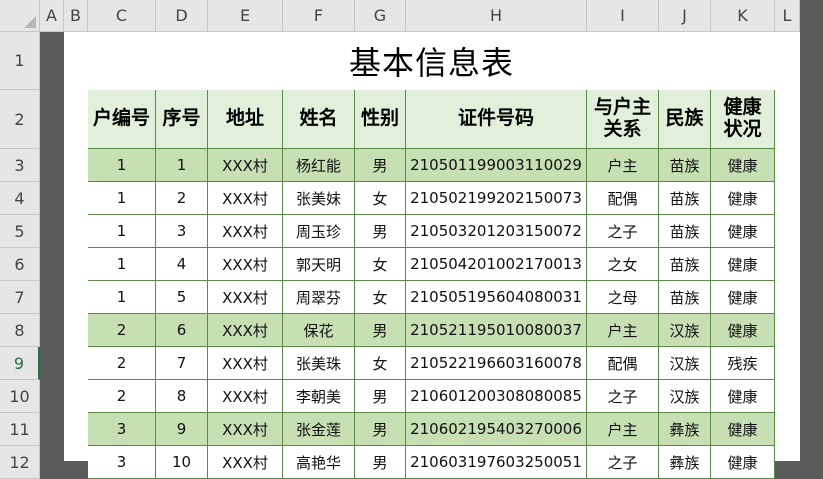  Describe the element at coordinates (319, 231) in the screenshot. I see `table-cell: 周玉珍` at that location.